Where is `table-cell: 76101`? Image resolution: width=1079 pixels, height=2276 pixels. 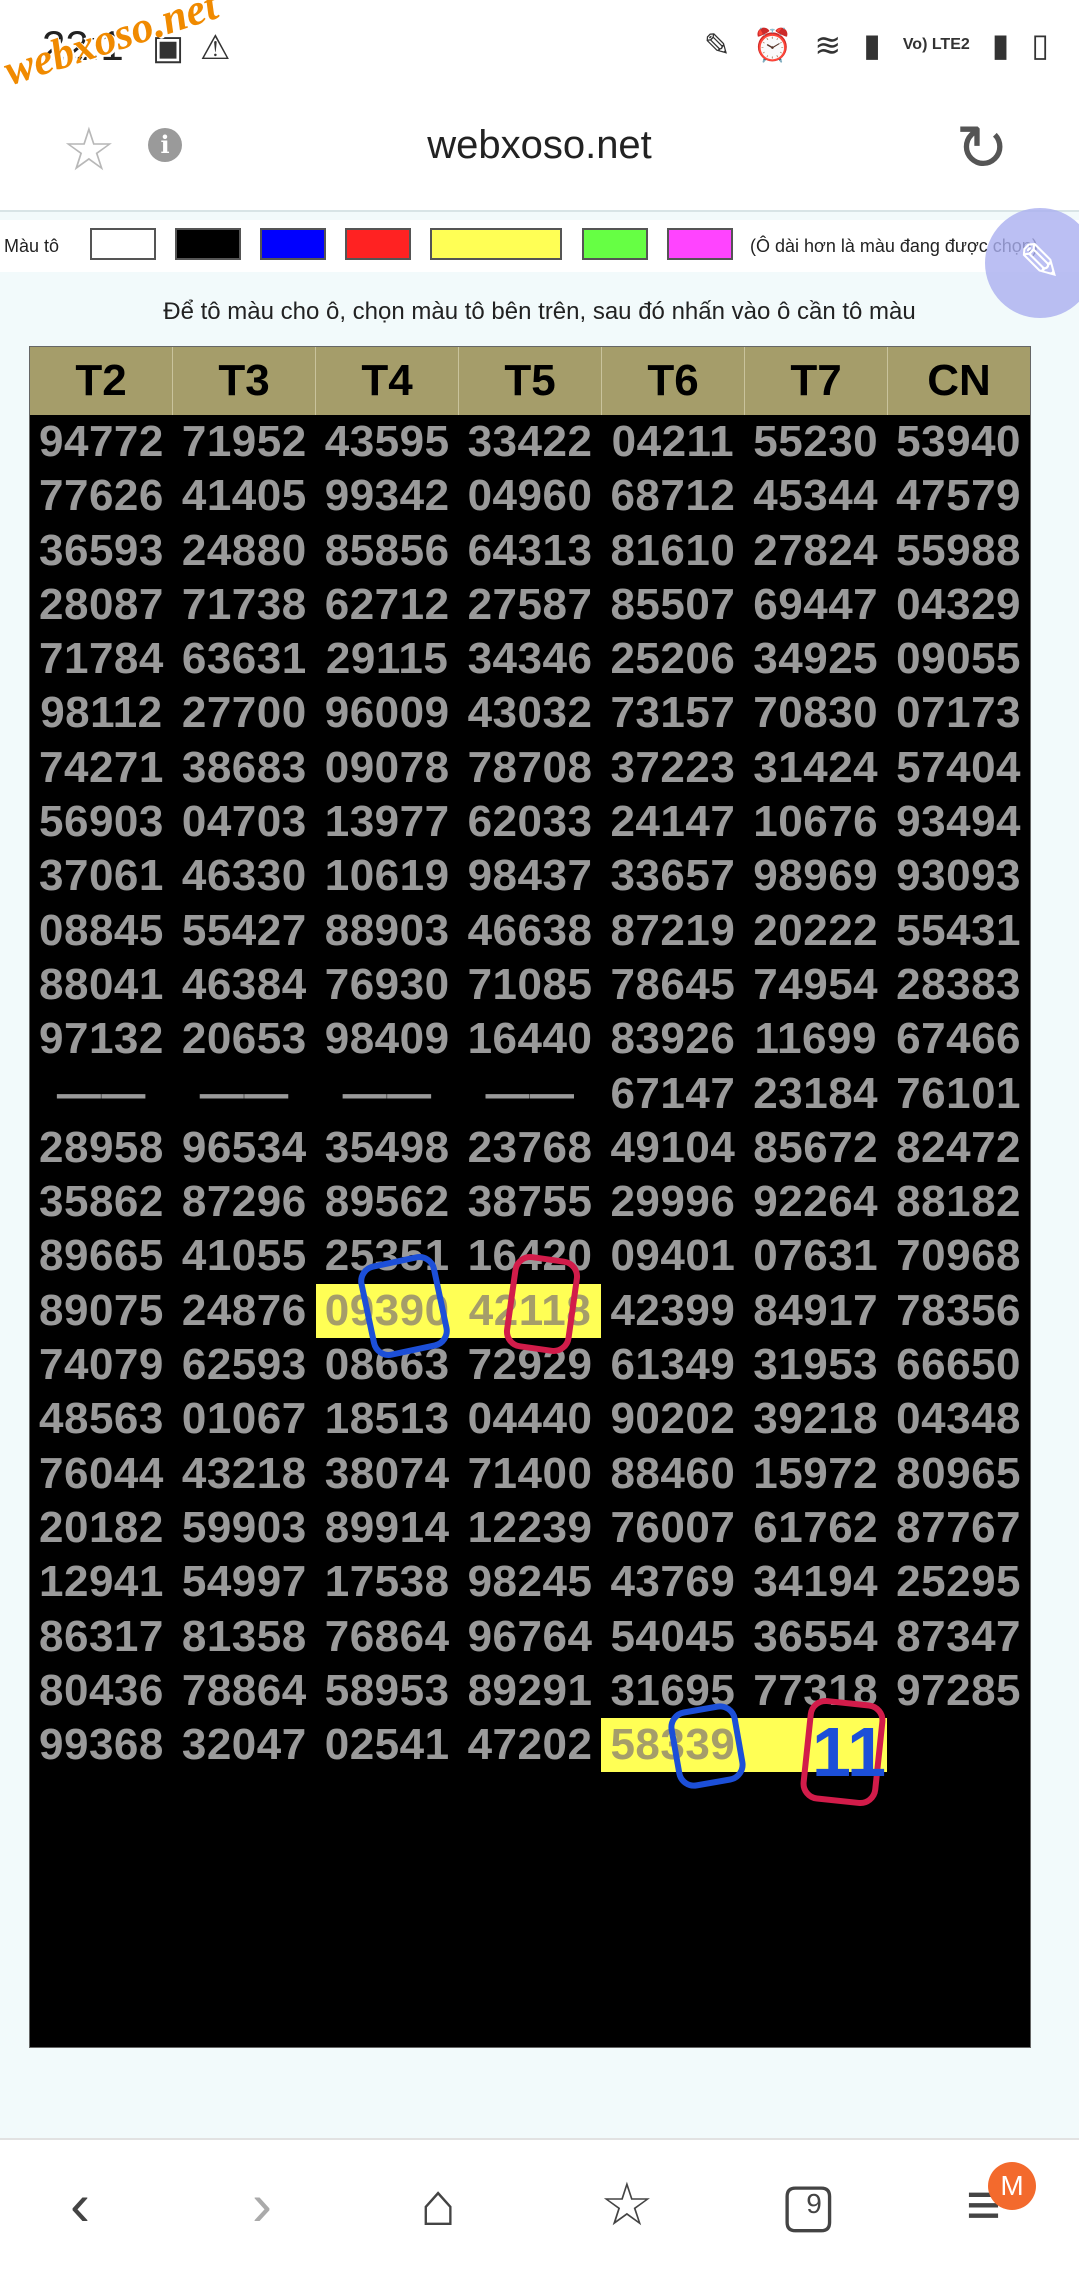
table-cell: 76101 is located at coordinates (958, 1094).